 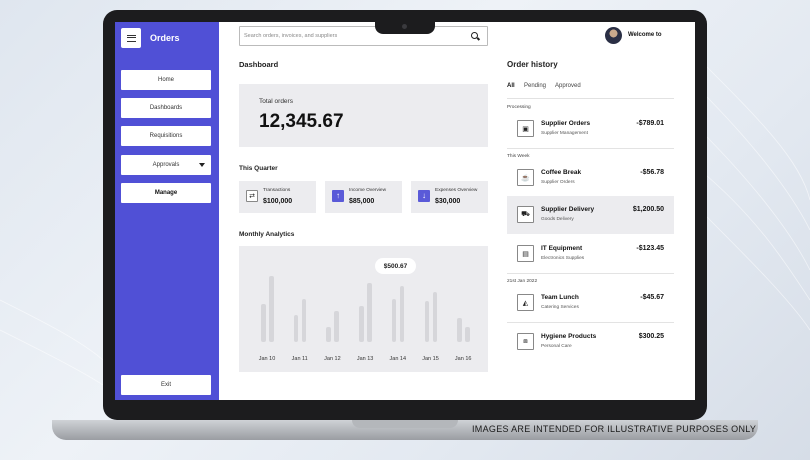 I want to click on menu-icon, so click(x=131, y=38).